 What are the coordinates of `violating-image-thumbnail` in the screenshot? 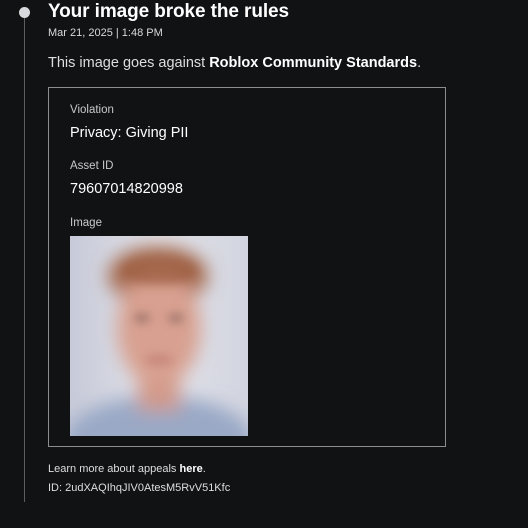 It's located at (159, 336).